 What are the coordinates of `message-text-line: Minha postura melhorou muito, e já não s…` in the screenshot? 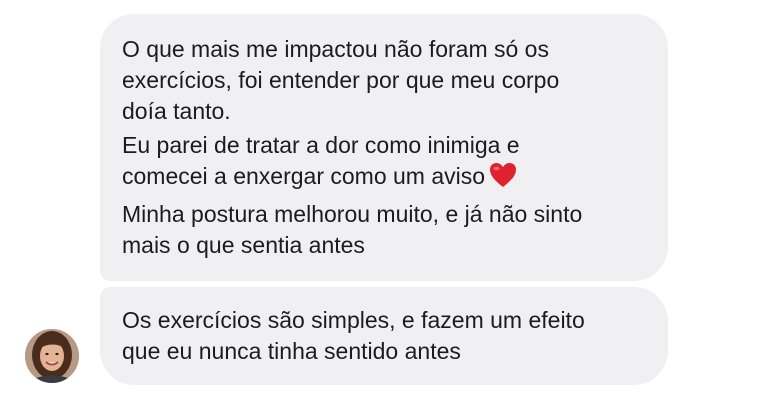 It's located at (352, 214).